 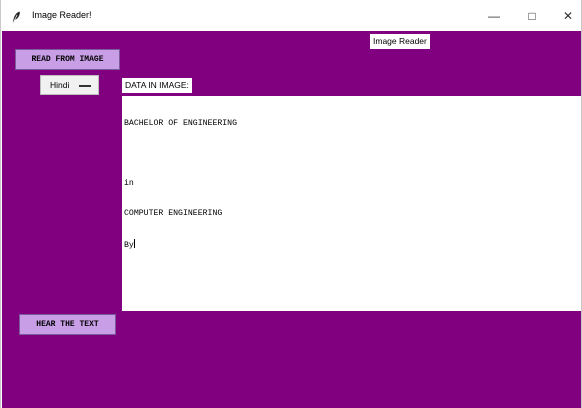 I want to click on feather-icon, so click(x=16, y=17).